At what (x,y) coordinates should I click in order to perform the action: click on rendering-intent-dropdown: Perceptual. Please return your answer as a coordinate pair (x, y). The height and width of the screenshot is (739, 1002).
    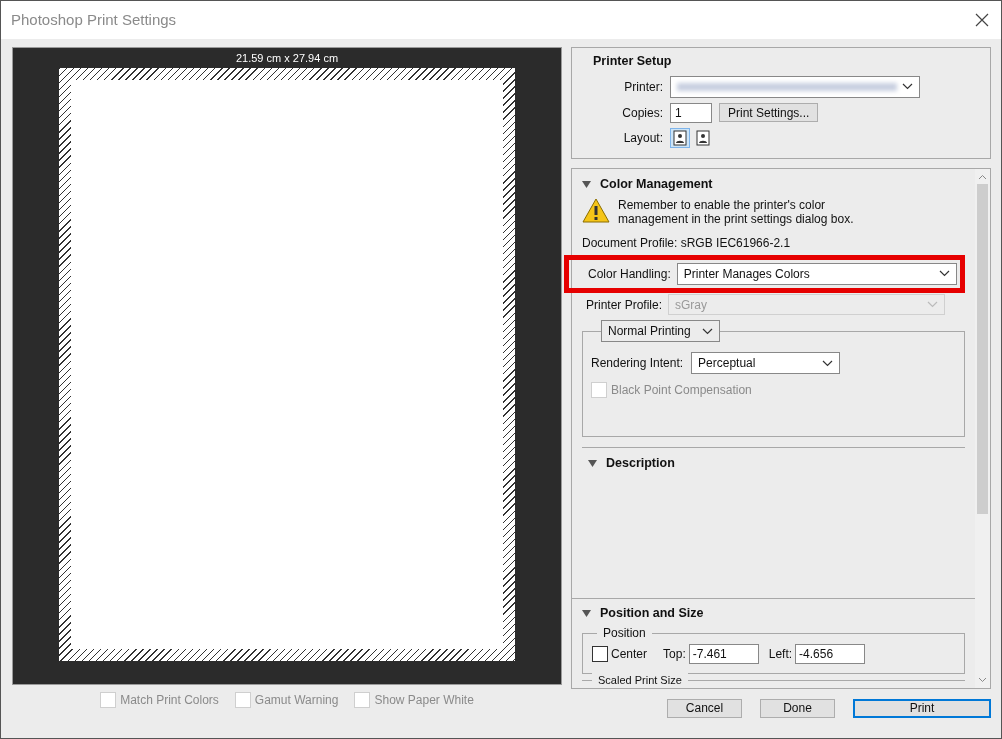
    Looking at the image, I should click on (766, 363).